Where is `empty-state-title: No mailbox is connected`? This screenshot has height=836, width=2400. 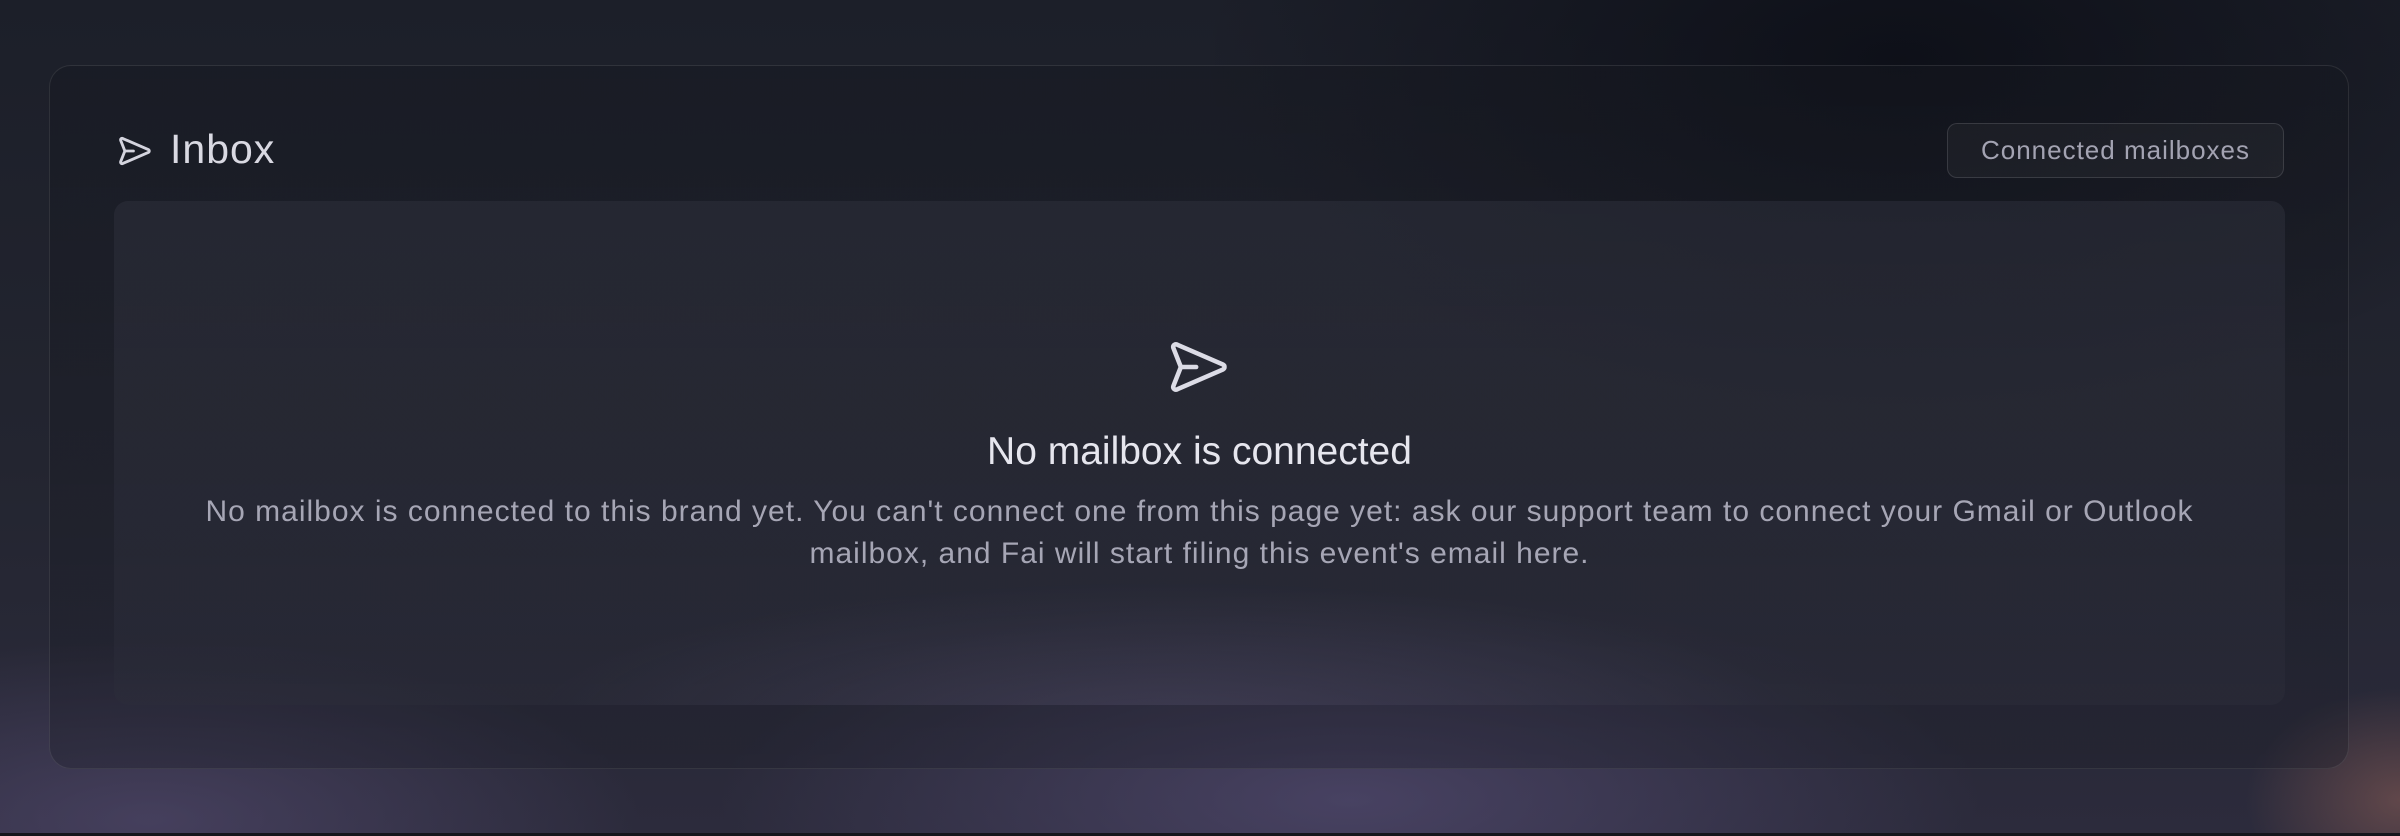 empty-state-title: No mailbox is connected is located at coordinates (1199, 451).